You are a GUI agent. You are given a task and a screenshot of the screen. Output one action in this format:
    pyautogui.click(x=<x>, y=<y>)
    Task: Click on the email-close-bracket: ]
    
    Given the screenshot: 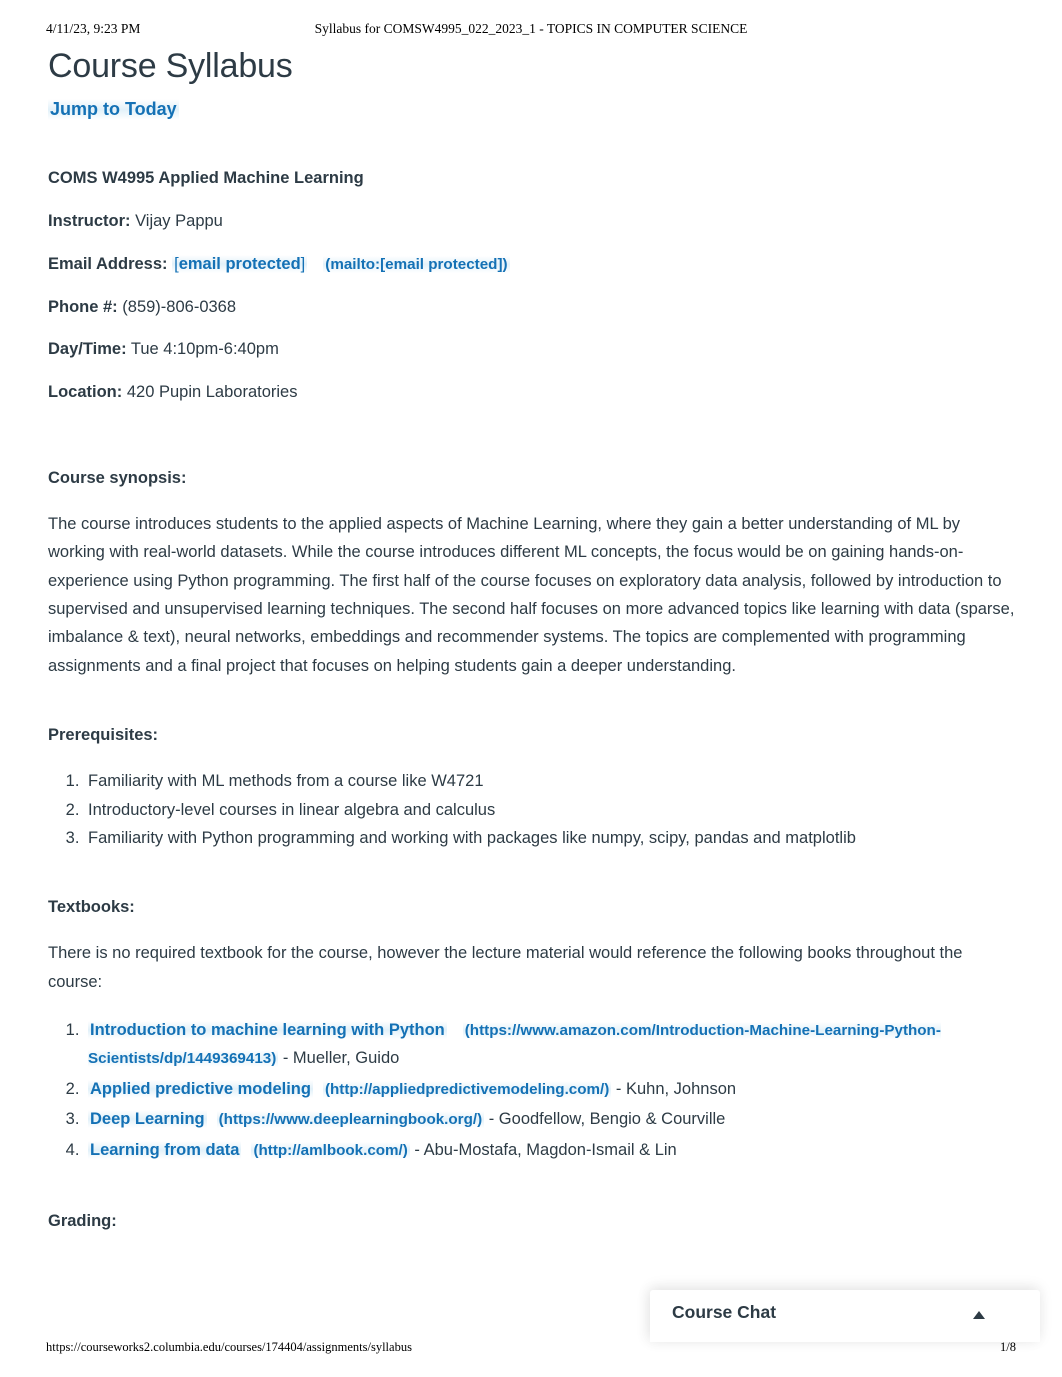 What is the action you would take?
    pyautogui.click(x=303, y=263)
    